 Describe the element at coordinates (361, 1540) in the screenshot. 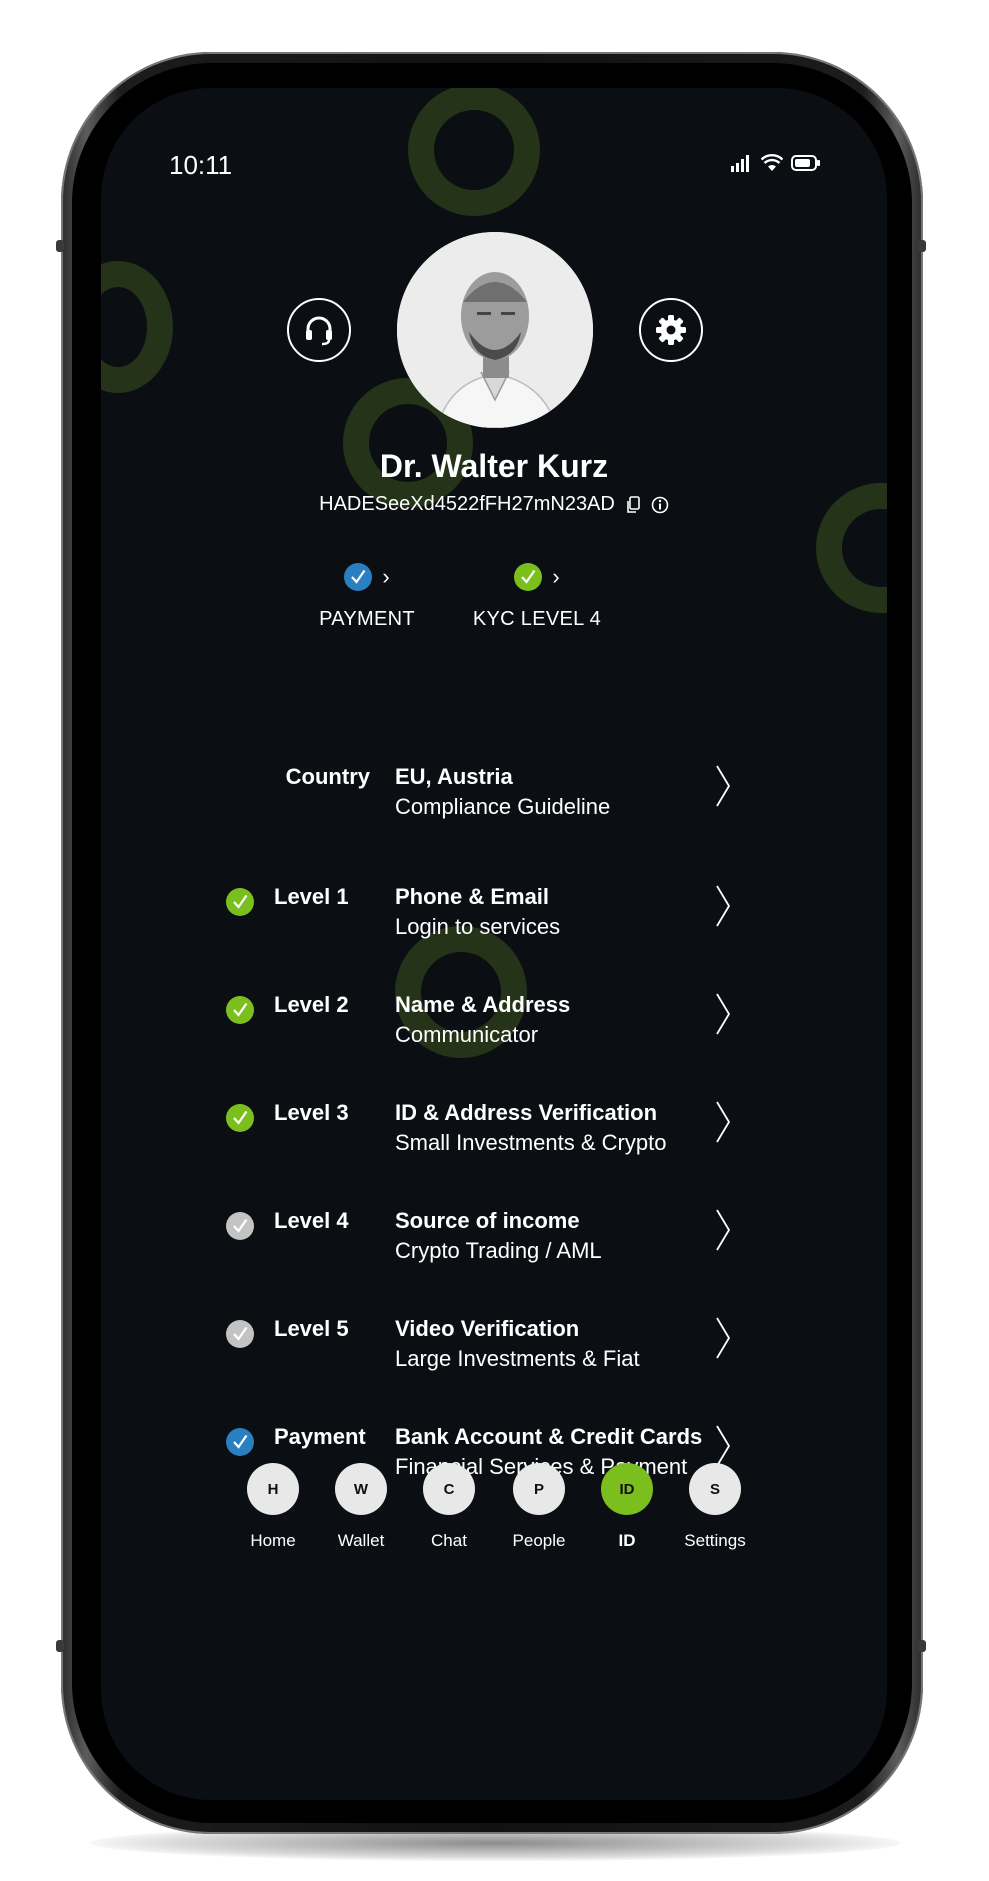

I see `nav-label: Wallet` at that location.